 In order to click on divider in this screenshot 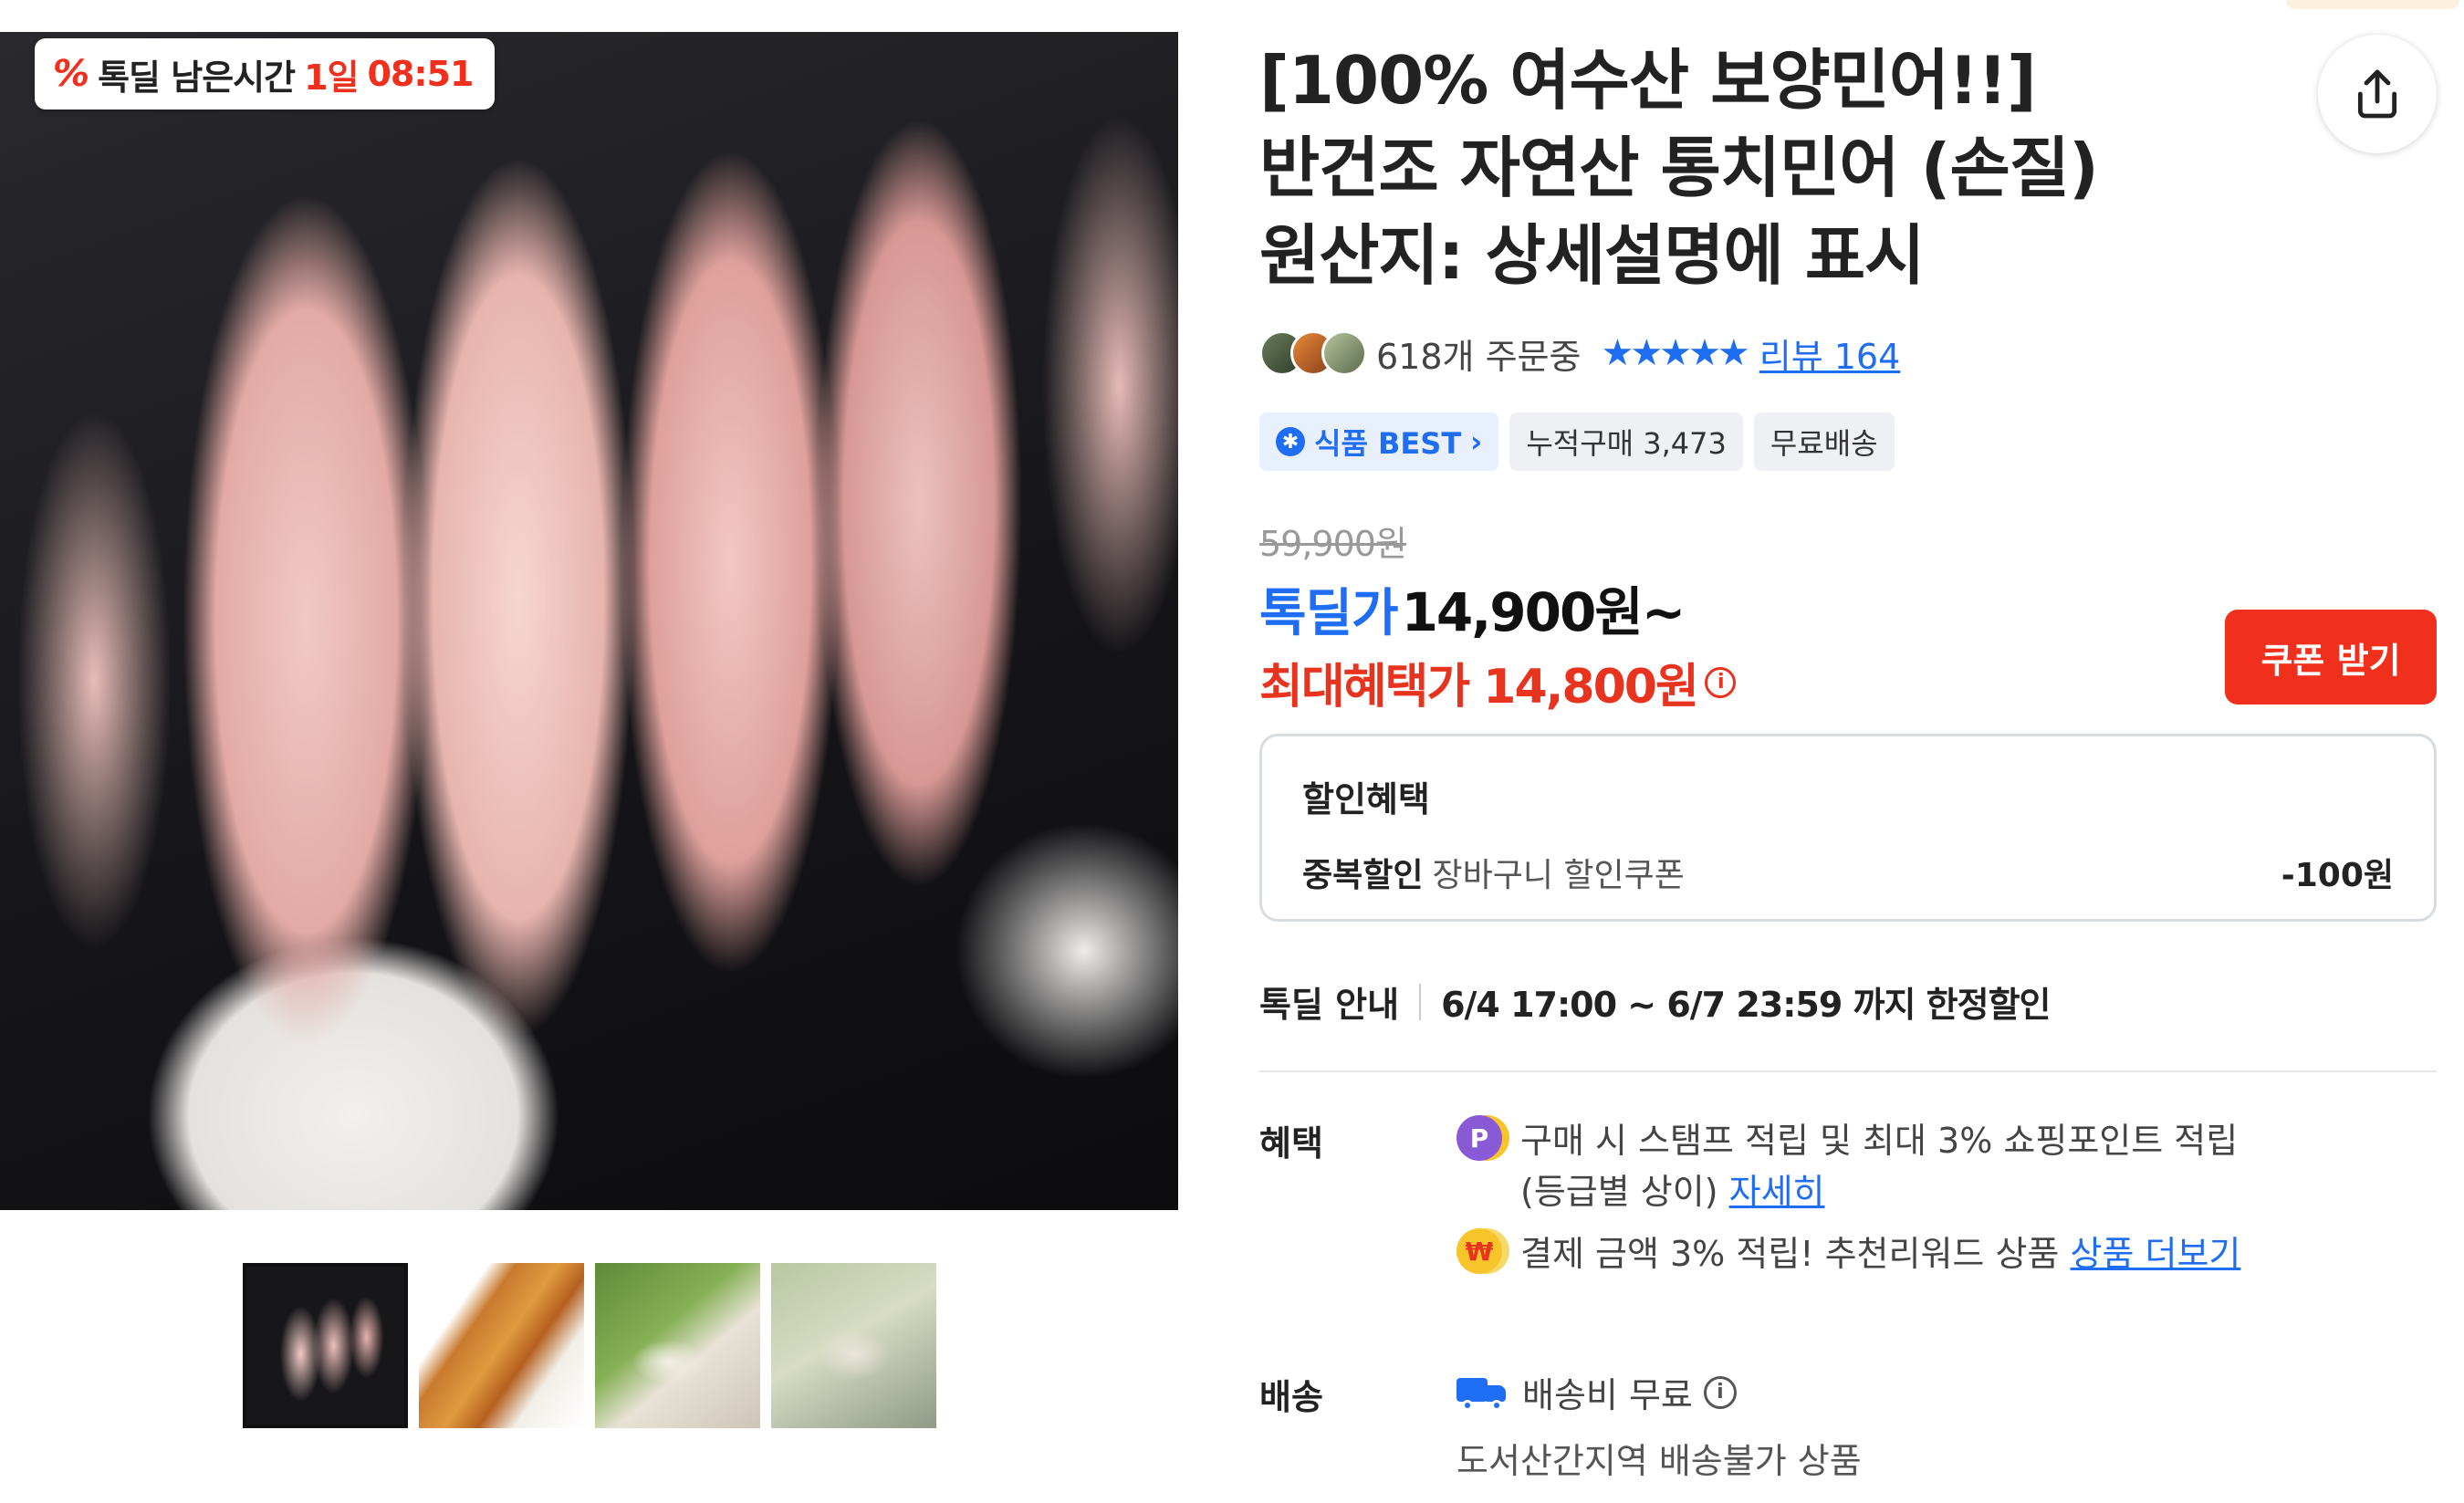, I will do `click(1420, 1002)`.